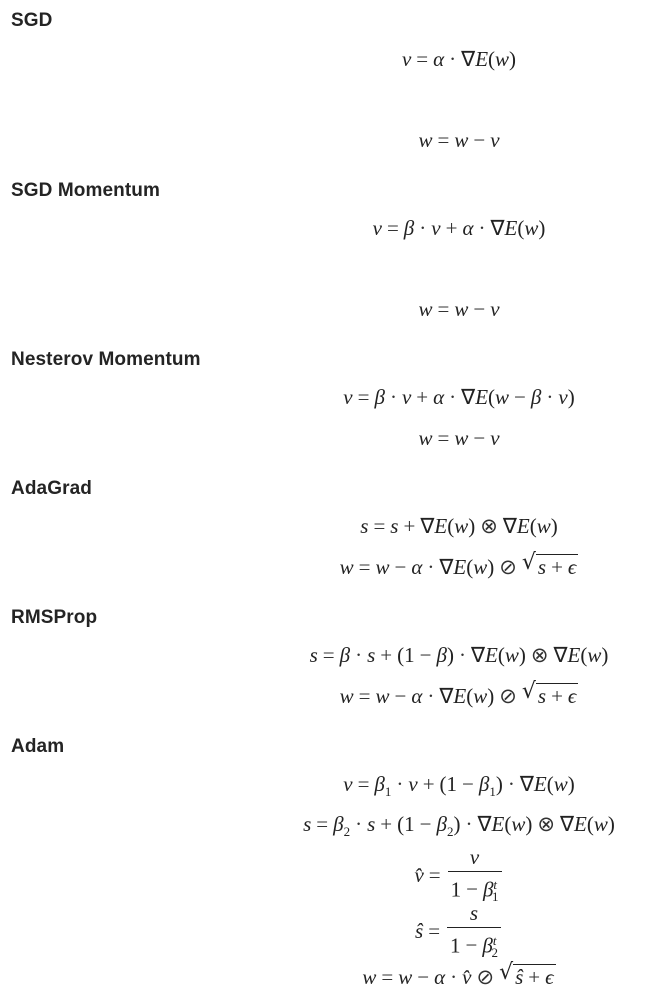 Image resolution: width=649 pixels, height=1005 pixels. I want to click on equation-adagrad-accumulator: s = s + ∇E(w) ⊗ ∇E(w), so click(459, 526).